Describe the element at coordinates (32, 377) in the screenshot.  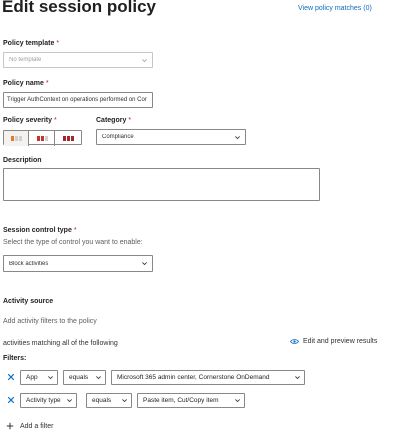
I see `filter-field-value: App` at that location.